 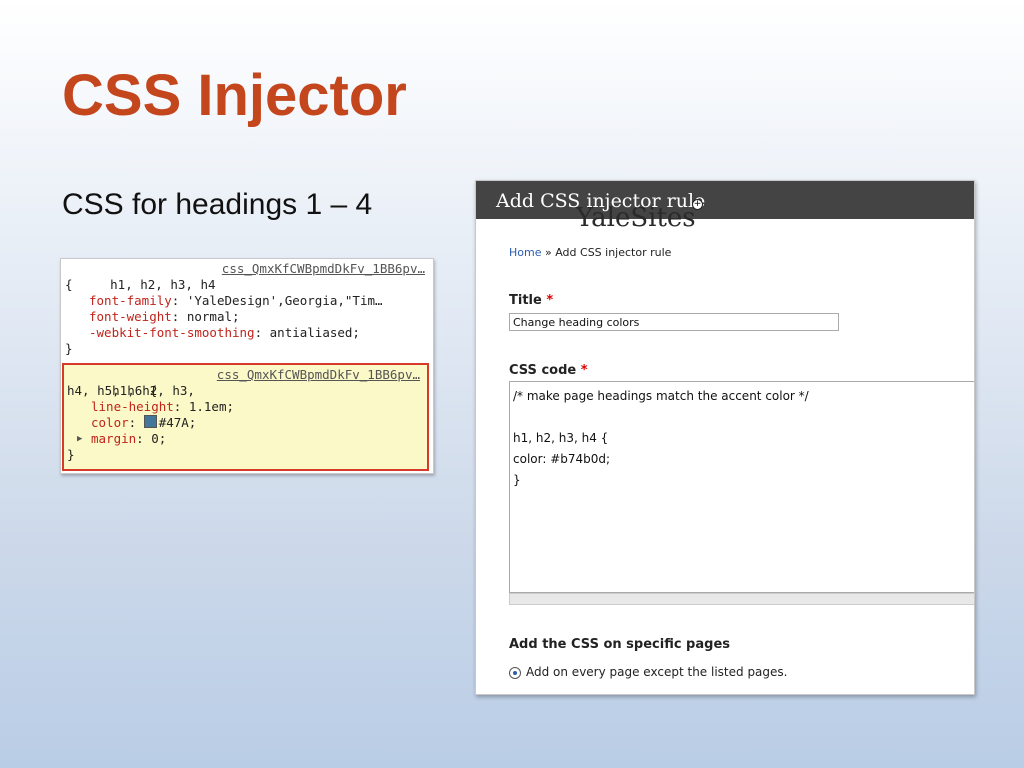 I want to click on open-brace: {, so click(x=69, y=284).